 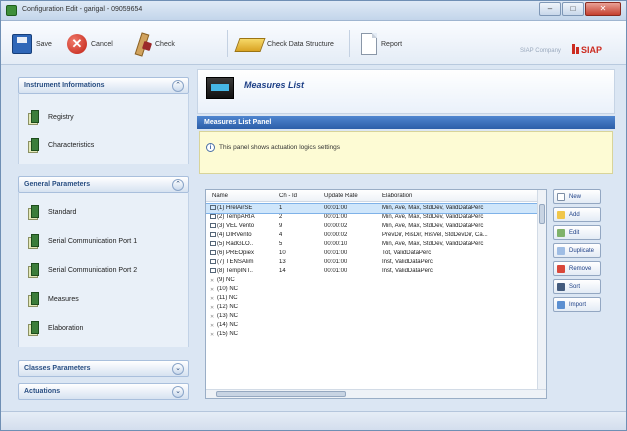 I want to click on brand-caption: SIAP Company, so click(x=540, y=51).